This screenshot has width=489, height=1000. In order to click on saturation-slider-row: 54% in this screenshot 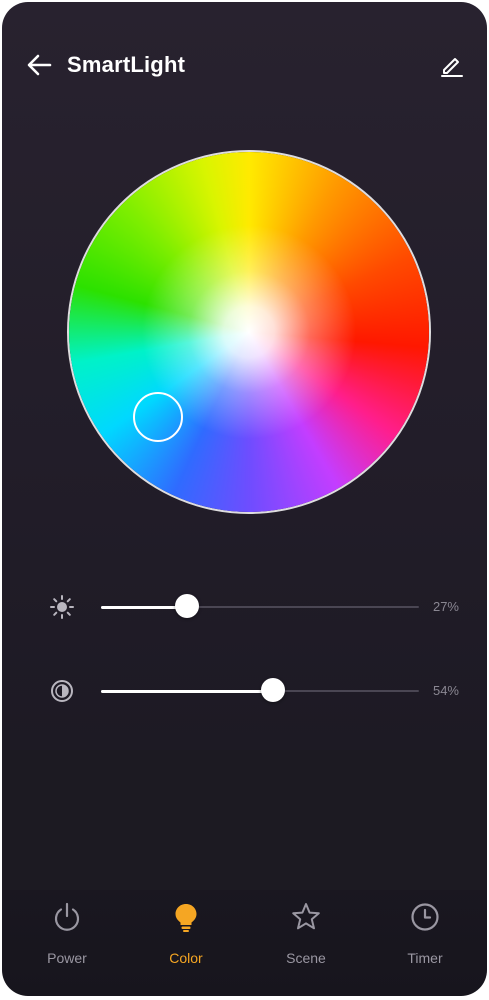, I will do `click(244, 690)`.